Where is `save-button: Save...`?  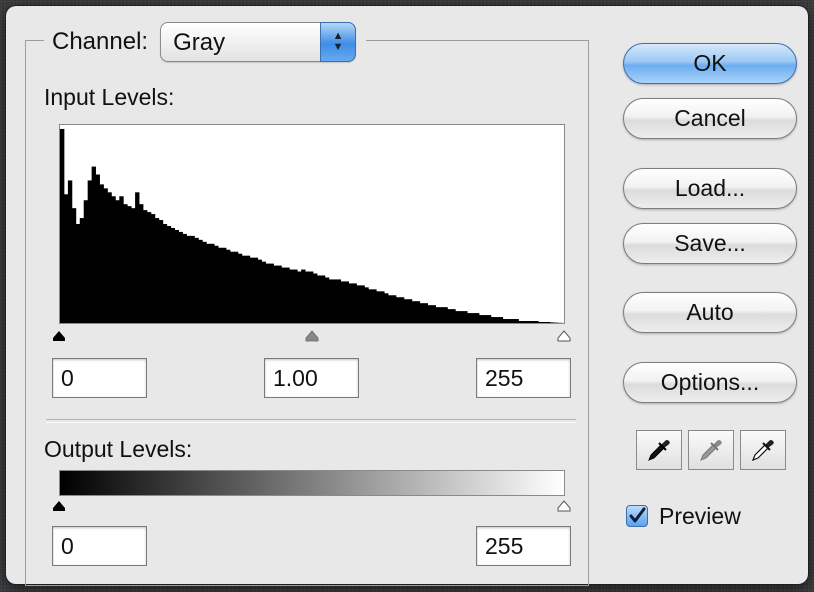 save-button: Save... is located at coordinates (710, 243).